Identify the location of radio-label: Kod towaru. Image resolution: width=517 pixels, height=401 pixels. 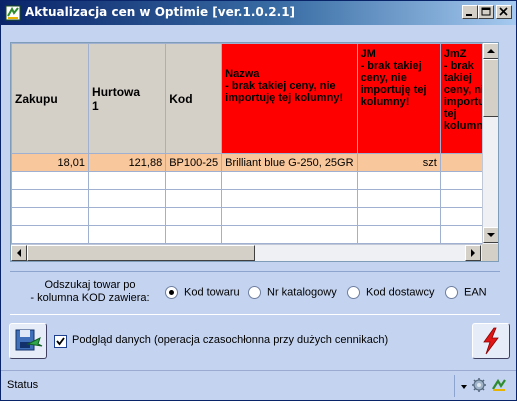
(212, 292).